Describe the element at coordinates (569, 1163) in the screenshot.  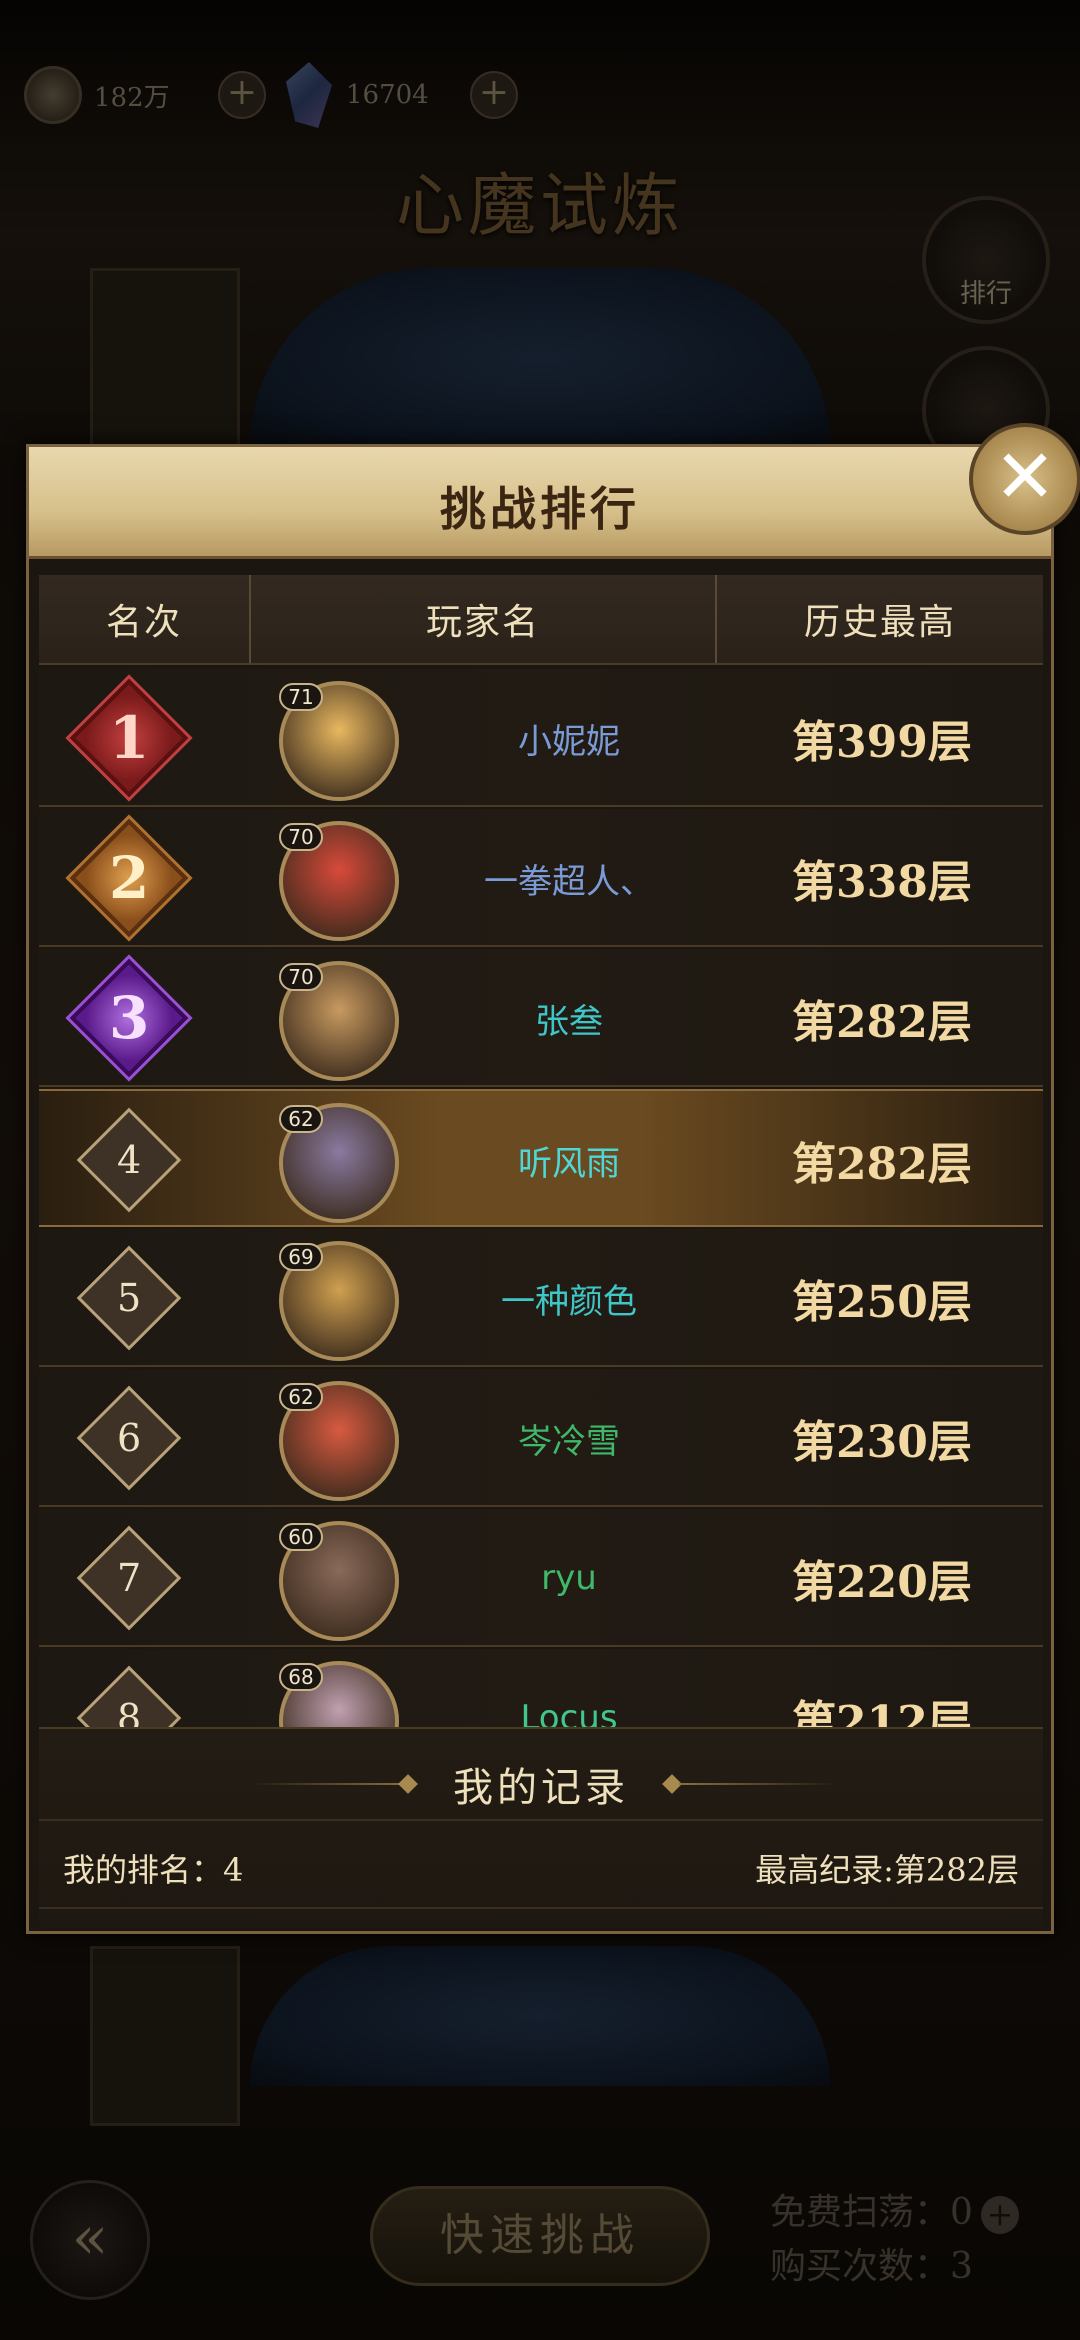
I see `player-name: 听风雨` at that location.